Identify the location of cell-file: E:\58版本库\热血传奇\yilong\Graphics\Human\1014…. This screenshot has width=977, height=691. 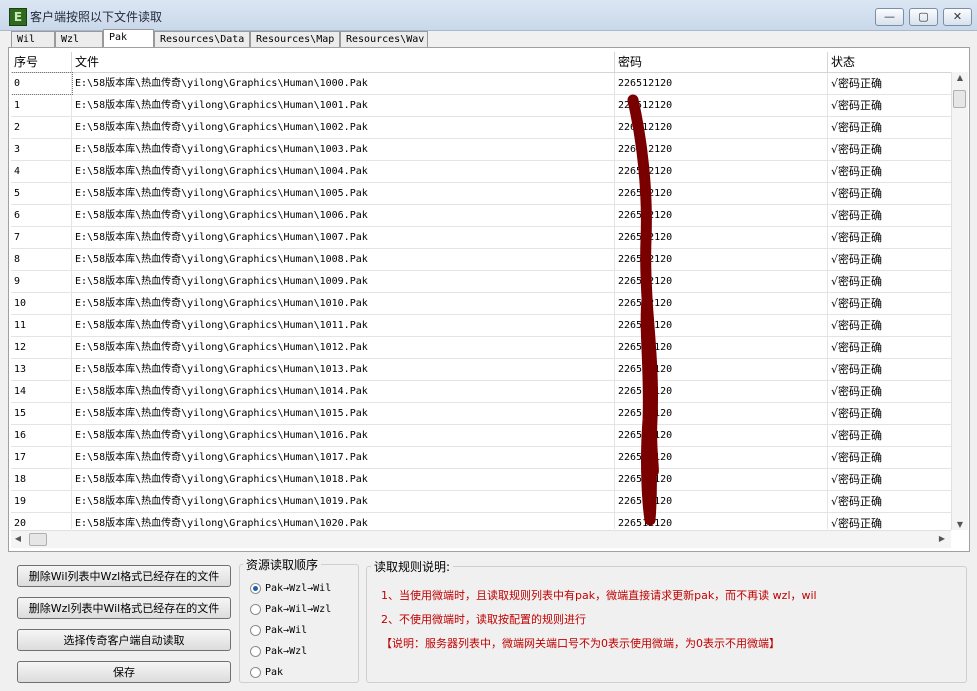
(343, 391).